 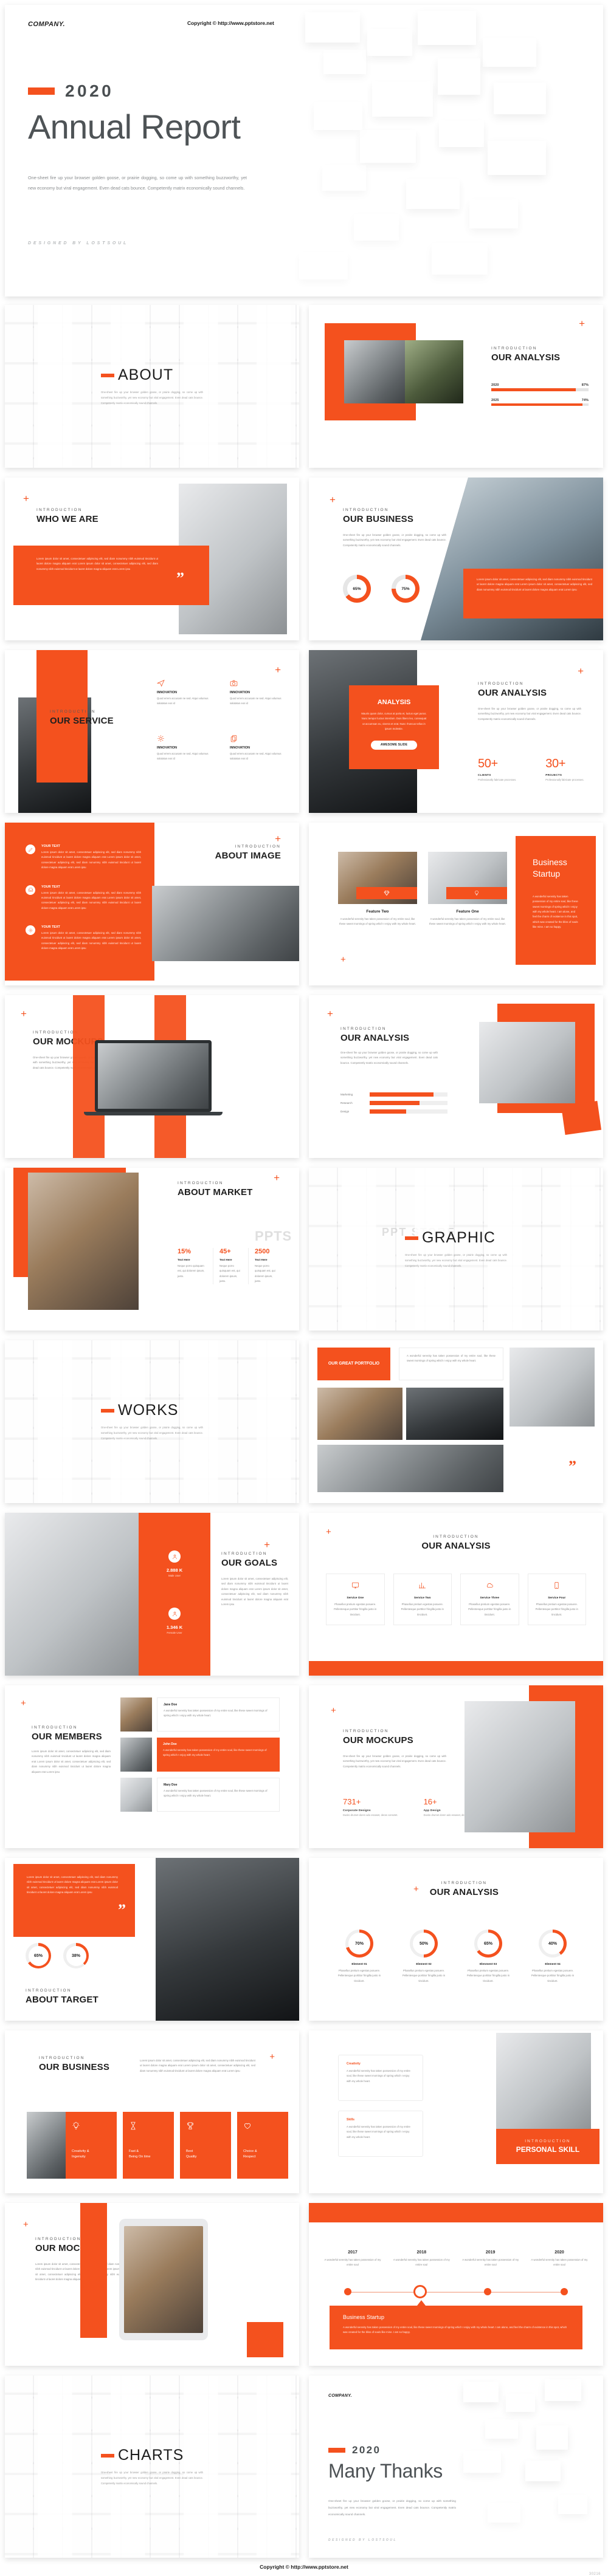 What do you see at coordinates (387, 893) in the screenshot?
I see `diamond-icon` at bounding box center [387, 893].